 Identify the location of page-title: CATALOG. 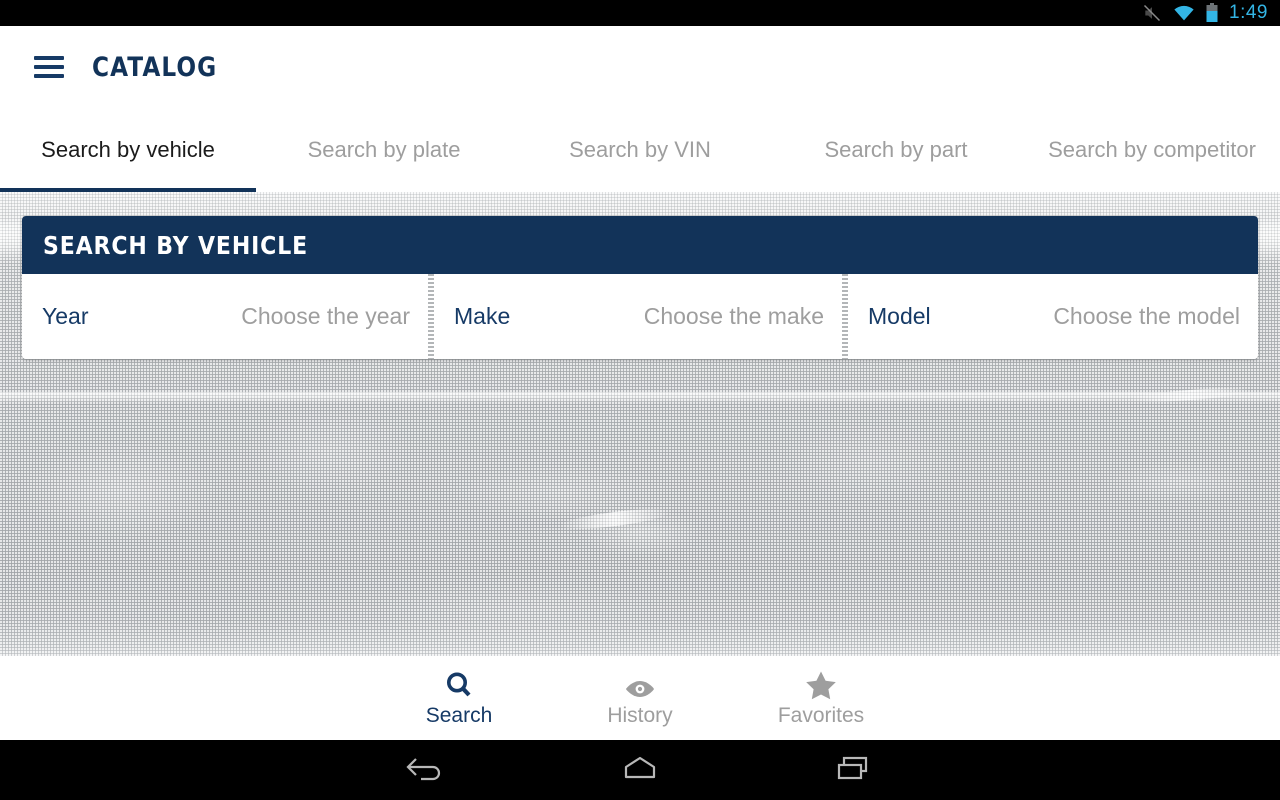
(155, 67).